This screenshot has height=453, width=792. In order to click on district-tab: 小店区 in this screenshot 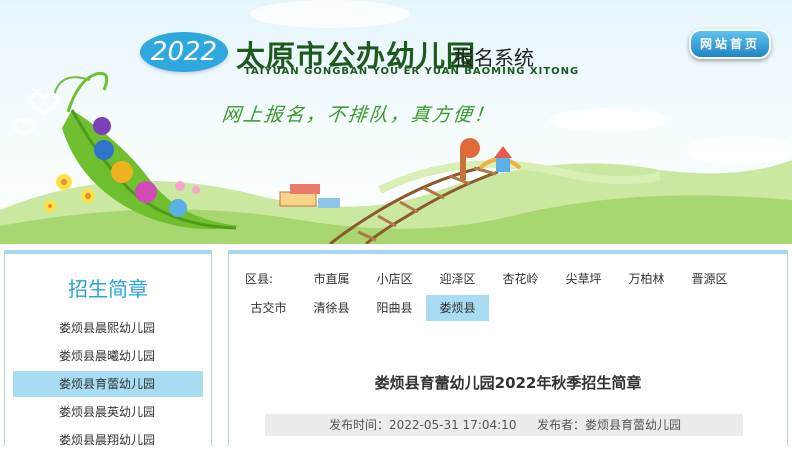, I will do `click(394, 279)`.